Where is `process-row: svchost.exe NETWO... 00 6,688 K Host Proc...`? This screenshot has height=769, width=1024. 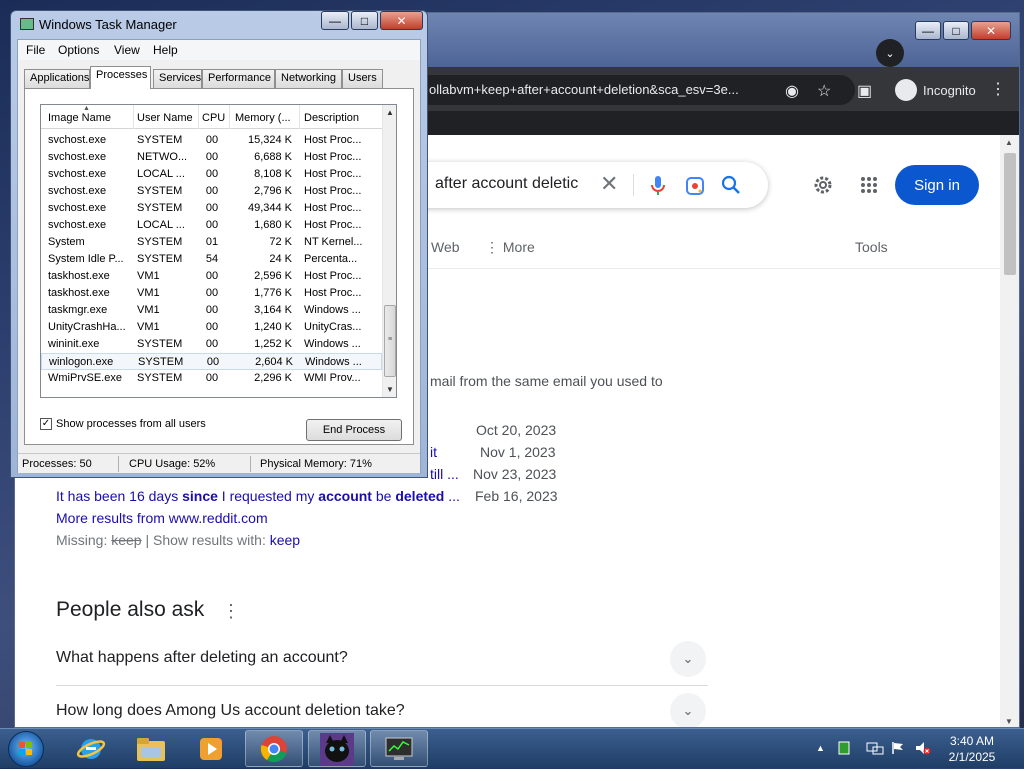
process-row: svchost.exe NETWO... 00 6,688 K Host Proc... is located at coordinates (211, 157).